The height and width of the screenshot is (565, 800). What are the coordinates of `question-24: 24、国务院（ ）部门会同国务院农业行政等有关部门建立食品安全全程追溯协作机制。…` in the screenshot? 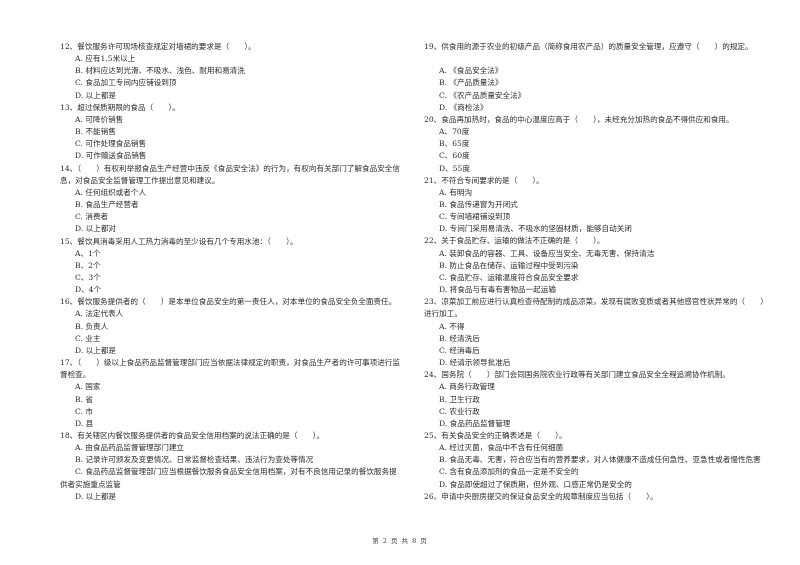 It's located at (596, 399).